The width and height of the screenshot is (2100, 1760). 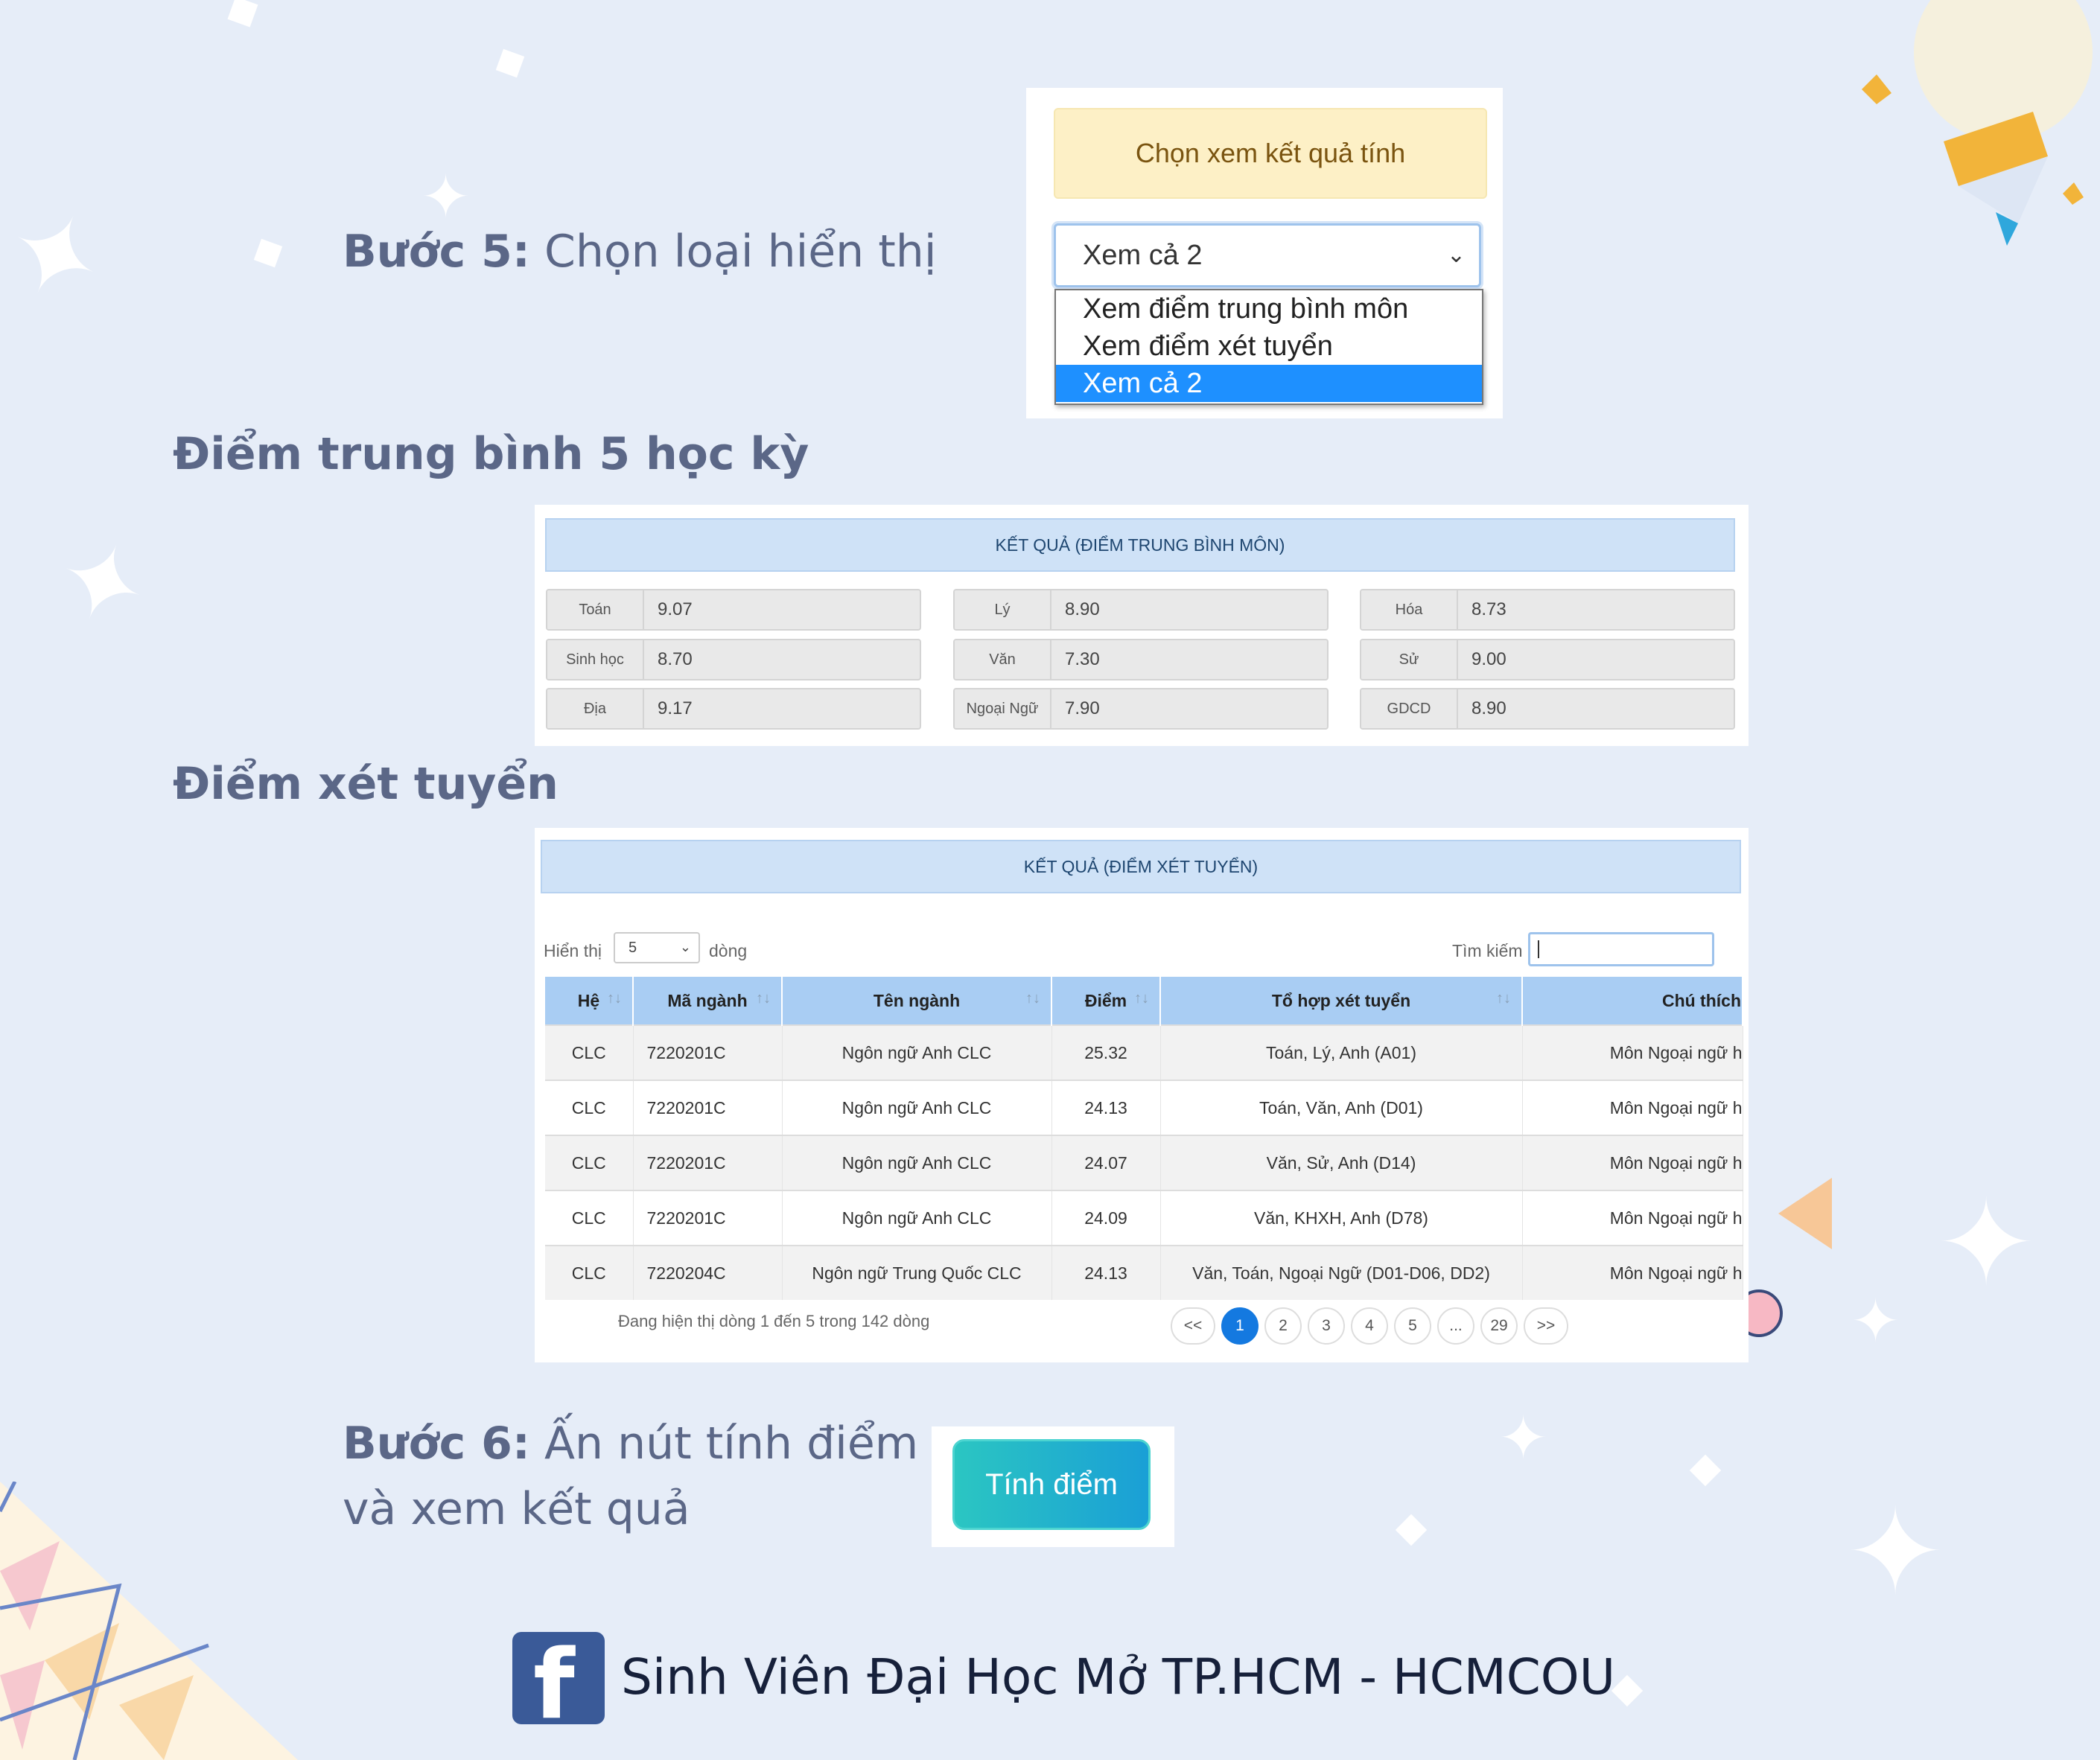 What do you see at coordinates (1488, 609) in the screenshot?
I see `subject-score: 8.73` at bounding box center [1488, 609].